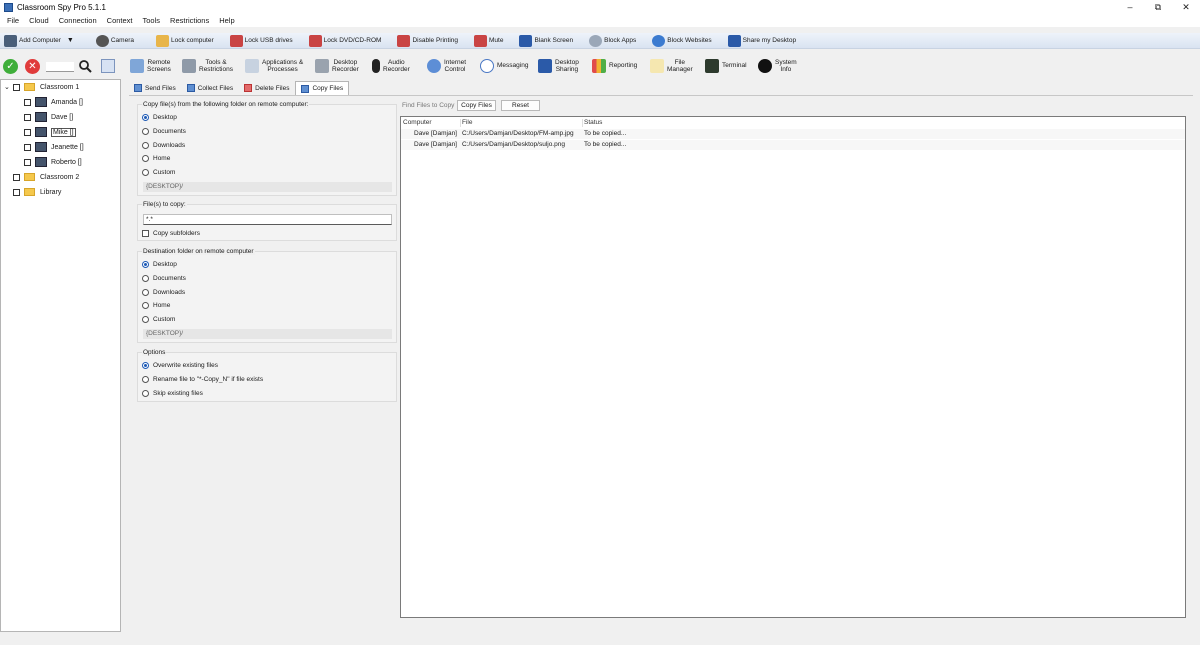 Image resolution: width=1200 pixels, height=645 pixels. What do you see at coordinates (158, 172) in the screenshot?
I see `source-option-custom: Custom` at bounding box center [158, 172].